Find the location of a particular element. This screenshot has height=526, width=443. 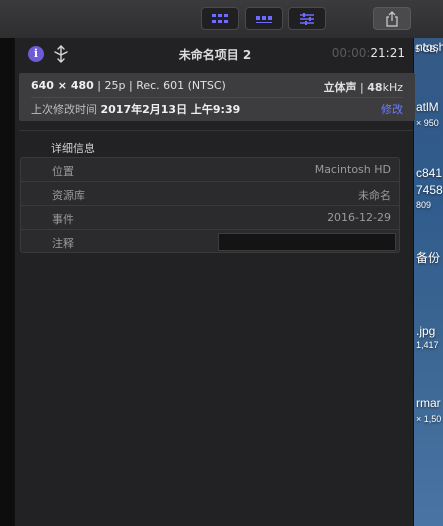

desktop-text: c841 is located at coordinates (429, 173).